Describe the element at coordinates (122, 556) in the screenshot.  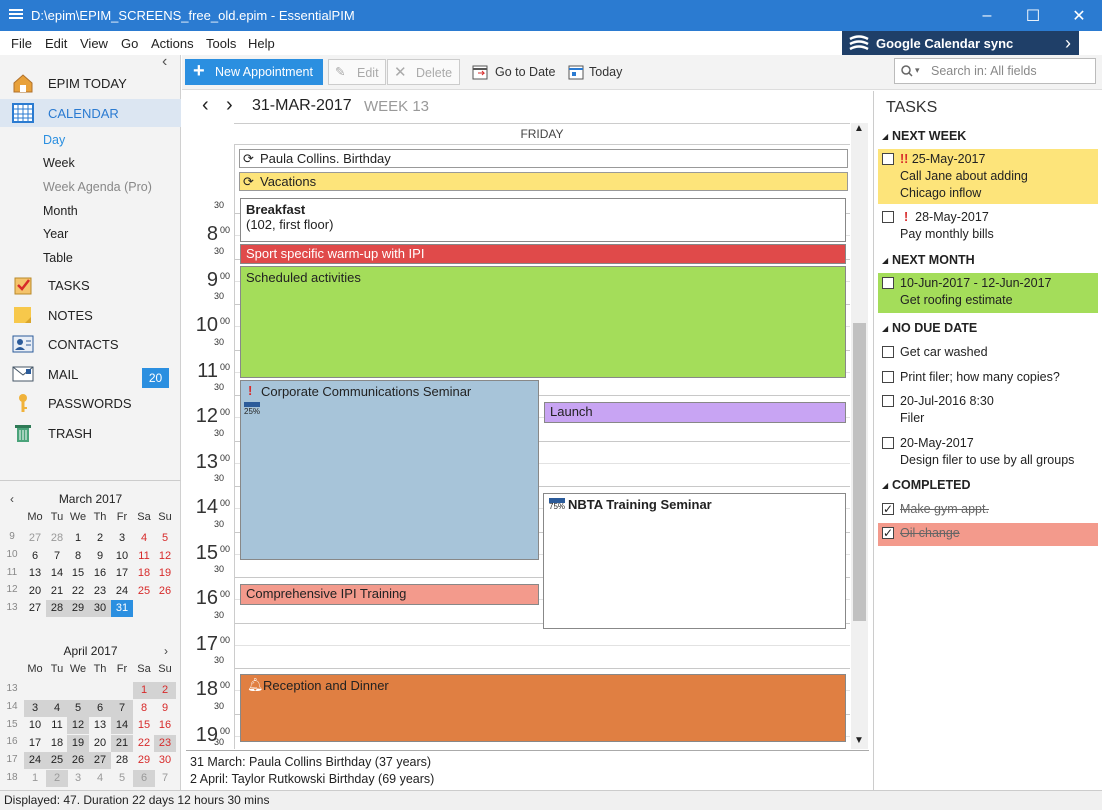
I see `minical-day: 10` at that location.